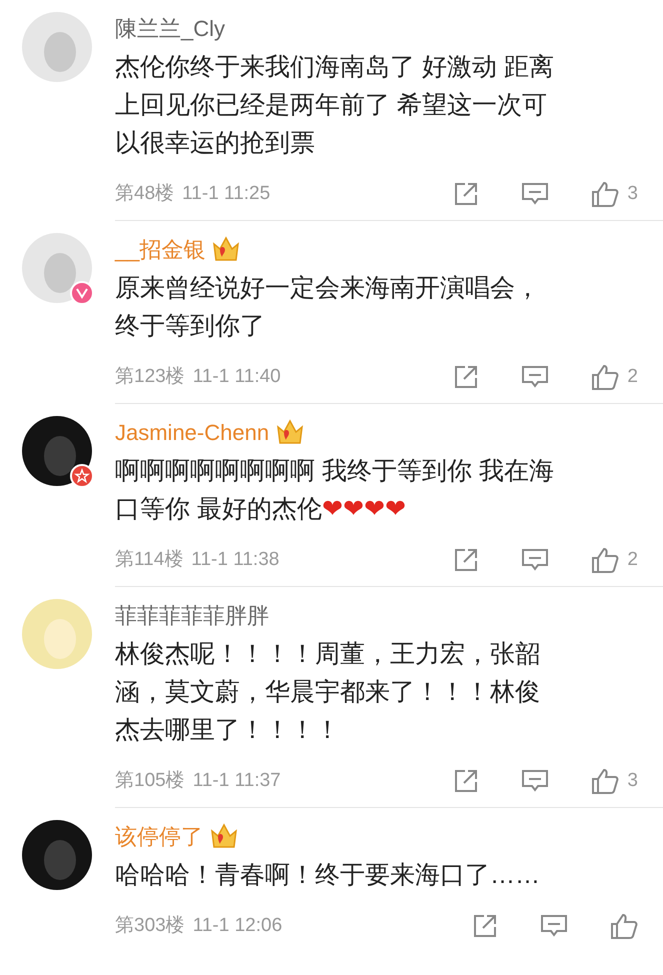 Image resolution: width=663 pixels, height=975 pixels. What do you see at coordinates (82, 293) in the screenshot?
I see `verified-badge-icon` at bounding box center [82, 293].